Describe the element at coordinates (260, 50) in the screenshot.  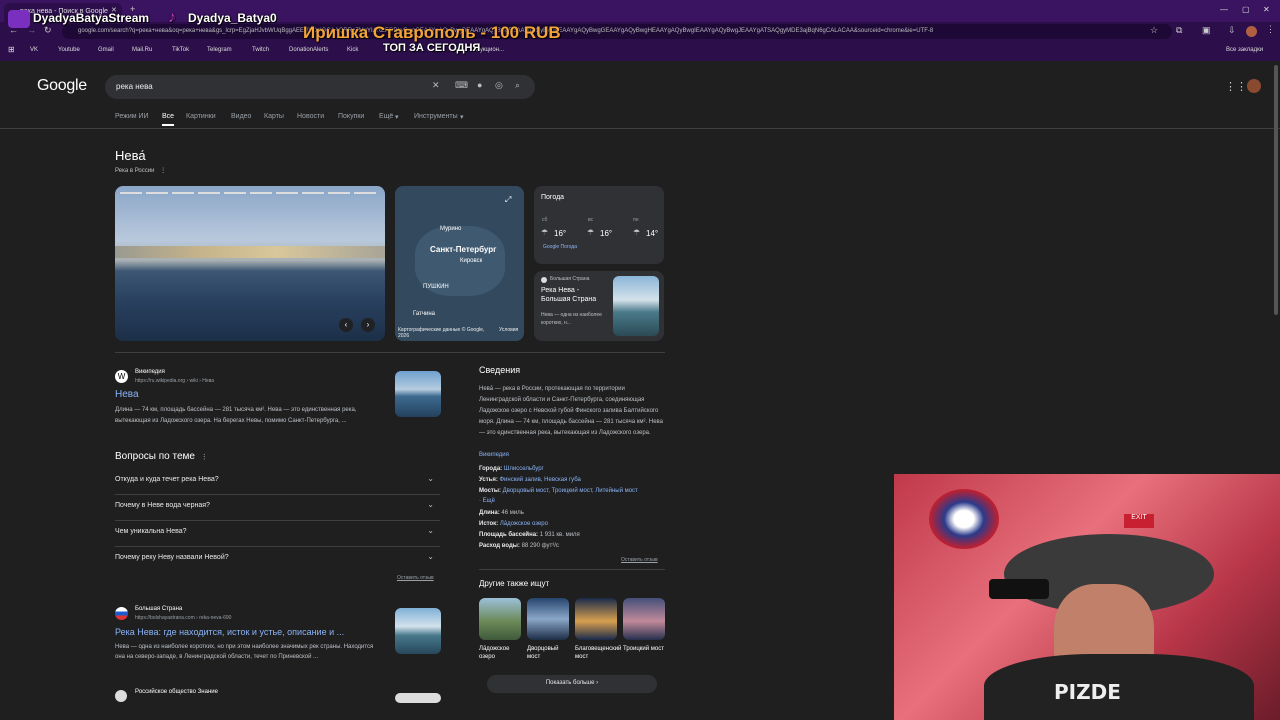
I see `bookmark-twitch: Twitch` at that location.